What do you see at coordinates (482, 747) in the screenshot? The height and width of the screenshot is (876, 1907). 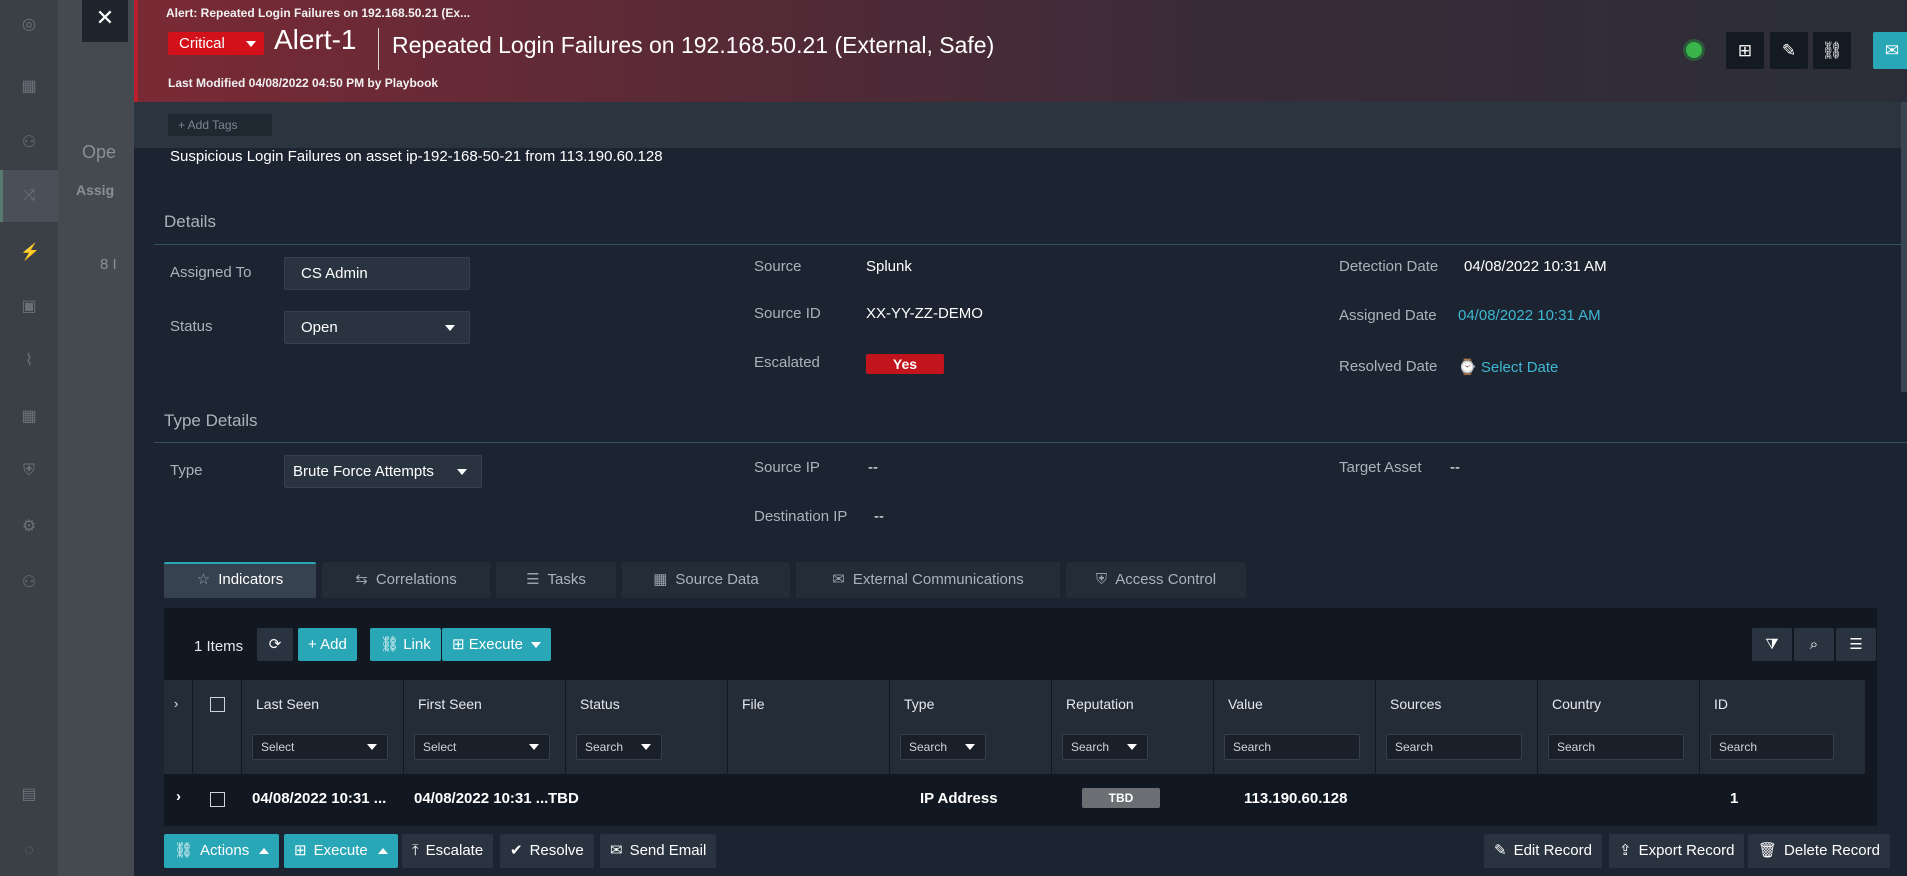 I see `first-seen-filter: Select` at bounding box center [482, 747].